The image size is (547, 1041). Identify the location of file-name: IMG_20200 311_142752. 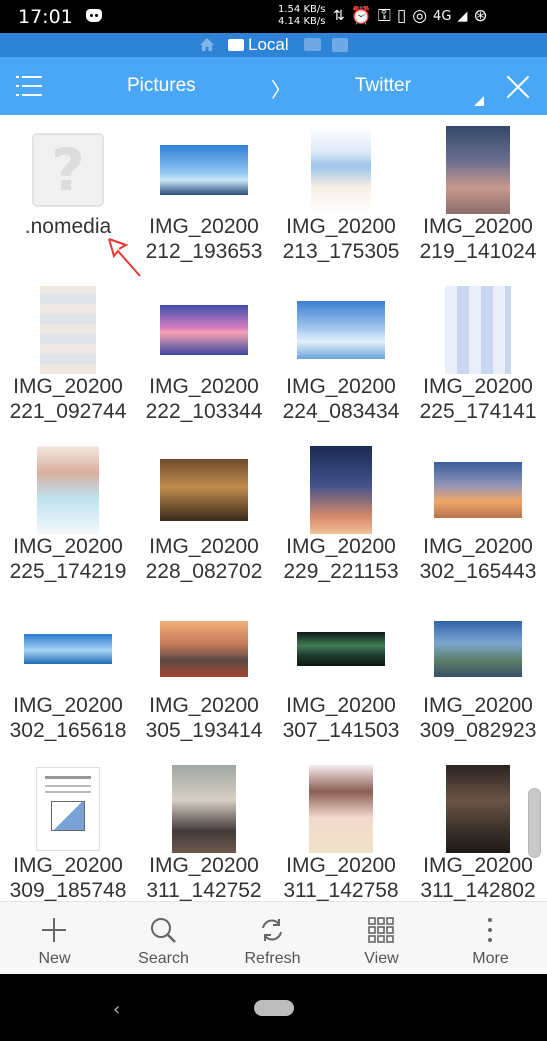
(204, 877).